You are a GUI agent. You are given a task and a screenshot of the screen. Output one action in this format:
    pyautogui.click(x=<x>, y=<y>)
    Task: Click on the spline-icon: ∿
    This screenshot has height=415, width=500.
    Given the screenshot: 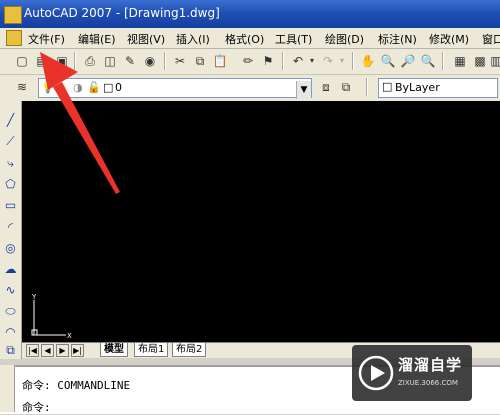 What is the action you would take?
    pyautogui.click(x=10, y=290)
    